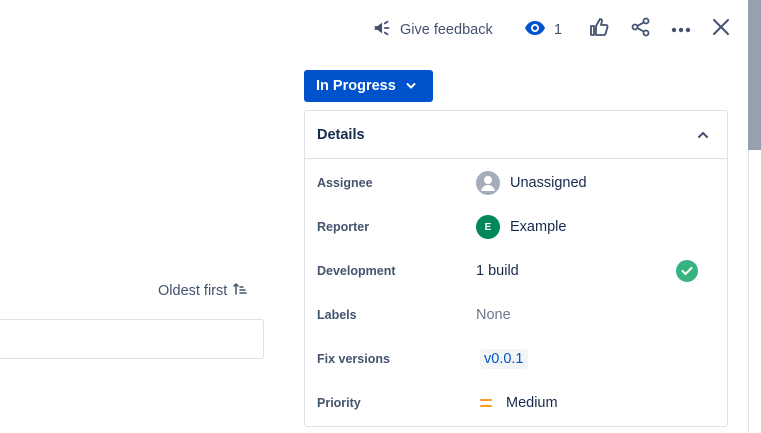  What do you see at coordinates (353, 359) in the screenshot?
I see `fix-versions-label: Fix versions` at bounding box center [353, 359].